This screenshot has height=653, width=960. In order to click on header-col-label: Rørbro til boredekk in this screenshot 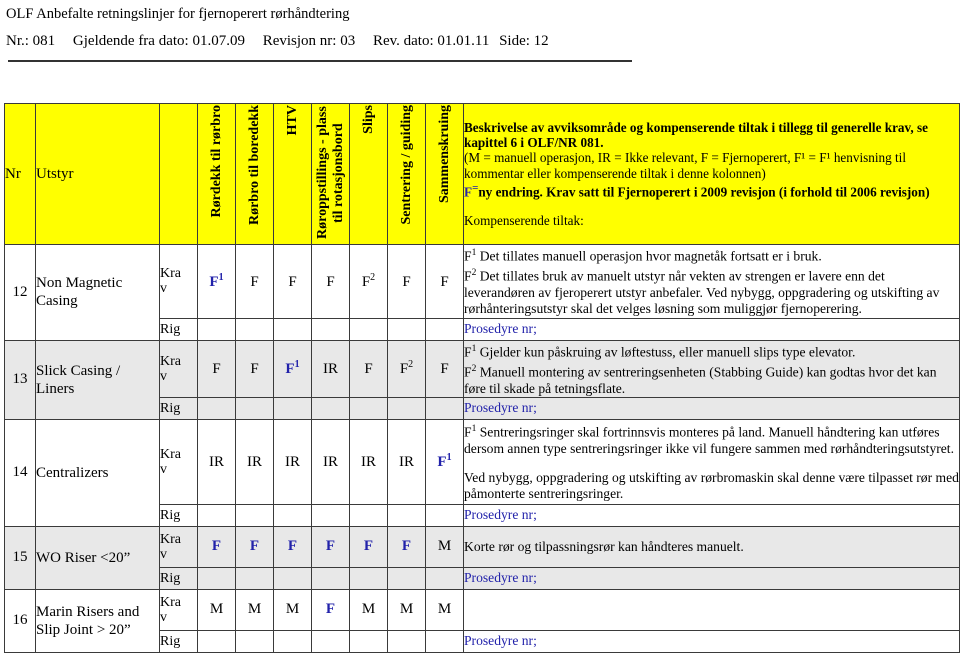, I will do `click(254, 165)`.